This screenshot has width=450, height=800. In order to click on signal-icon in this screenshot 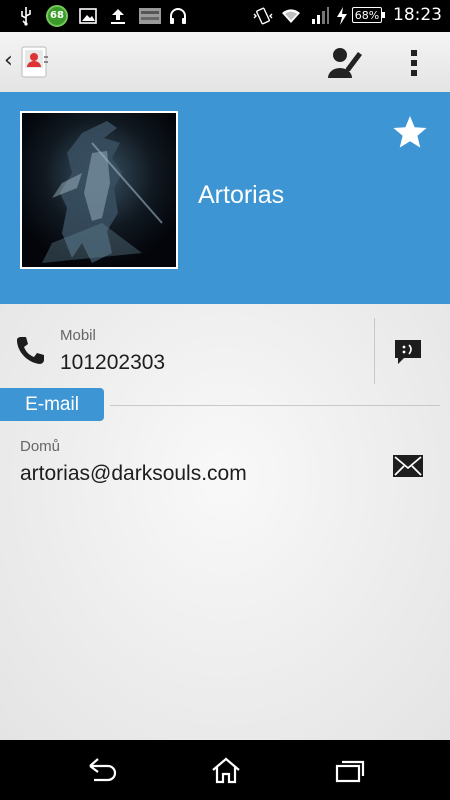, I will do `click(320, 15)`.